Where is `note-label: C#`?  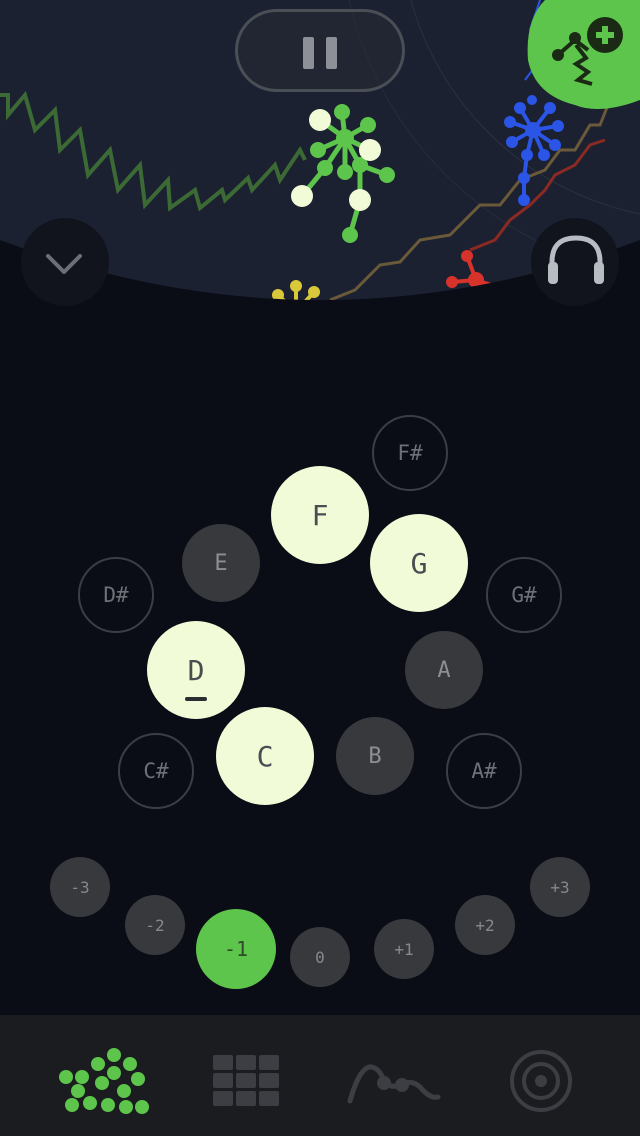
note-label: C# is located at coordinates (156, 771).